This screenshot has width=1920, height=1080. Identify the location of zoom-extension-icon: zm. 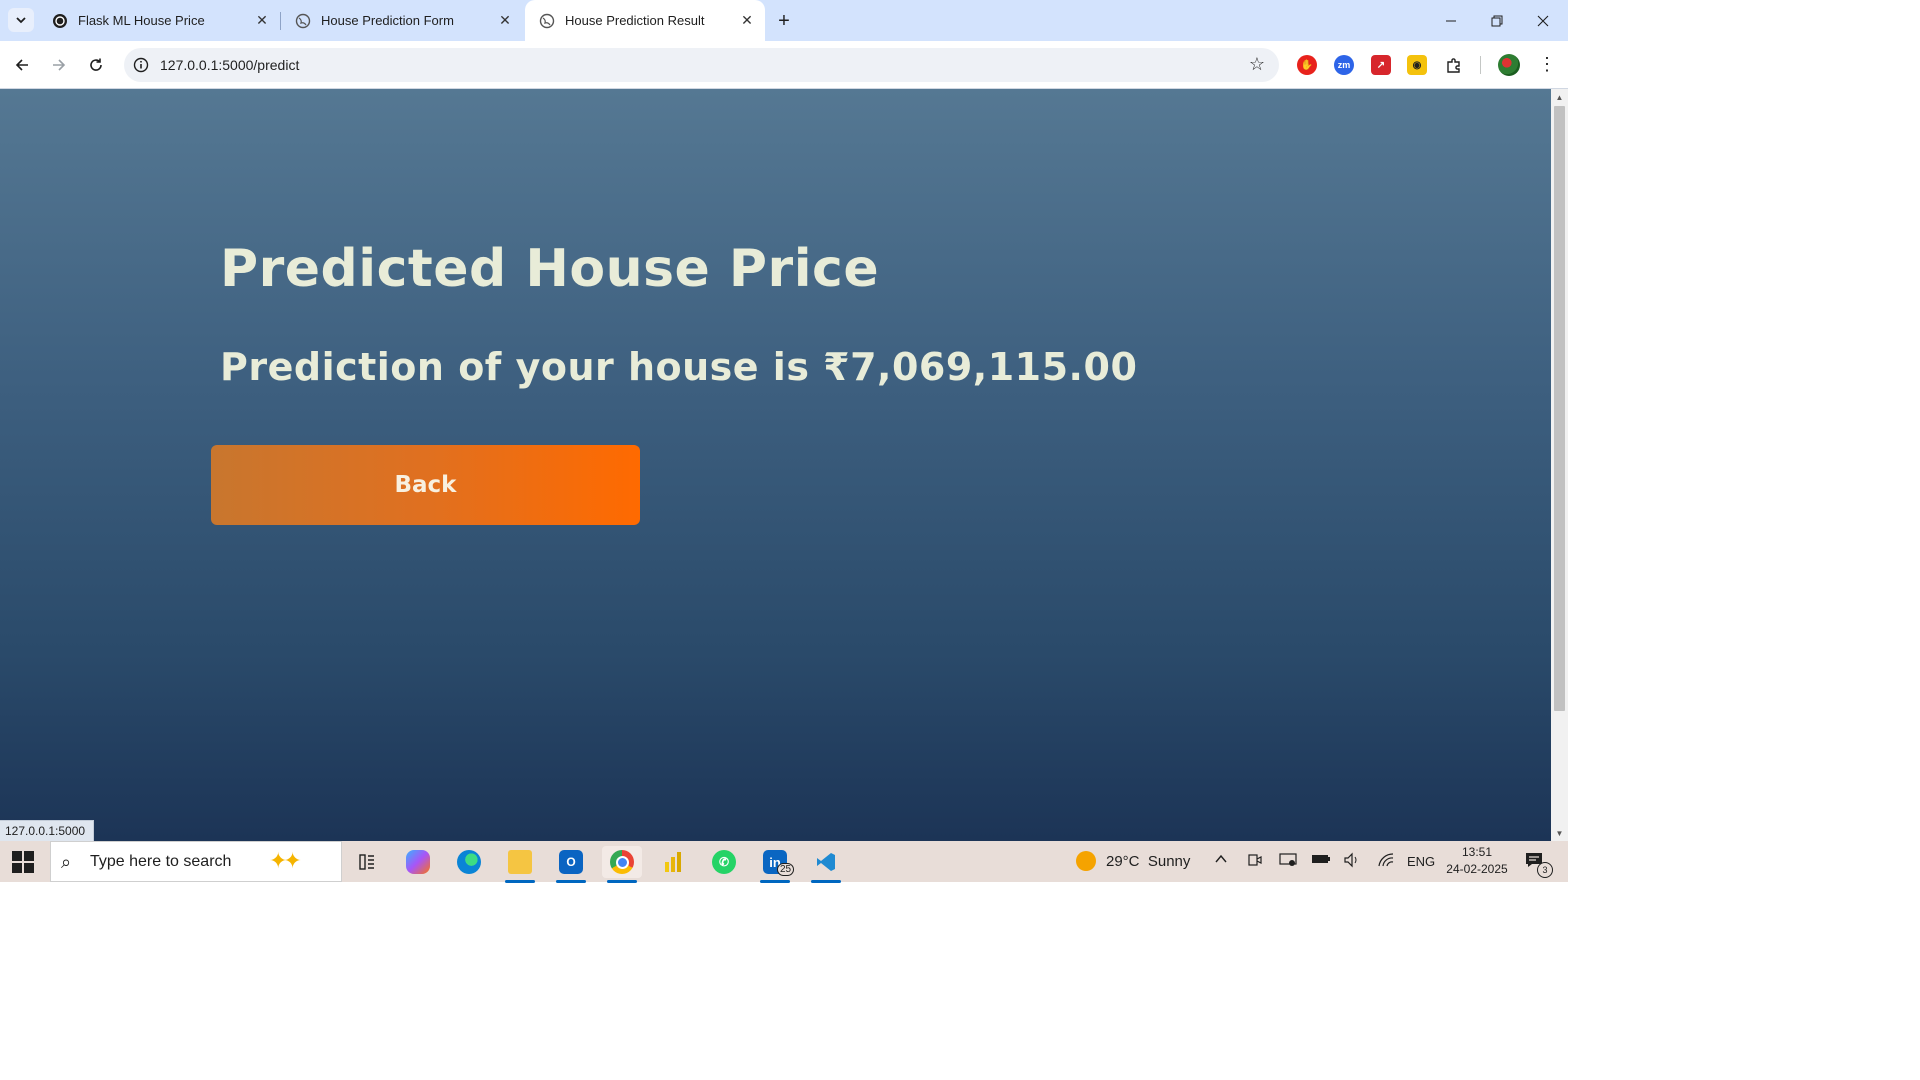
(1344, 65).